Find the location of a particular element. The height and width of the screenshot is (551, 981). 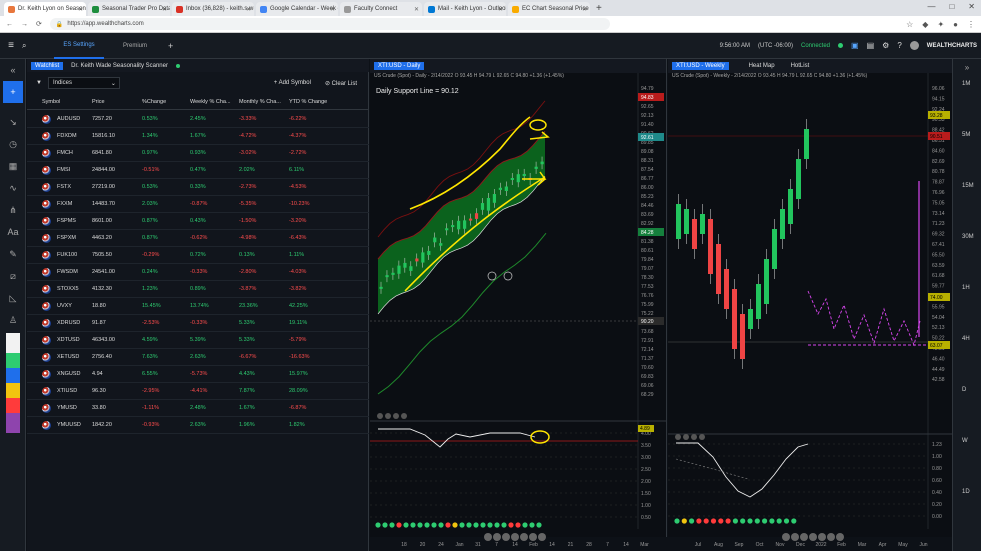

watchlist-row: STOXX5 4132.30 1.23% 0.89% -3.87% -3.82% is located at coordinates (198, 289).